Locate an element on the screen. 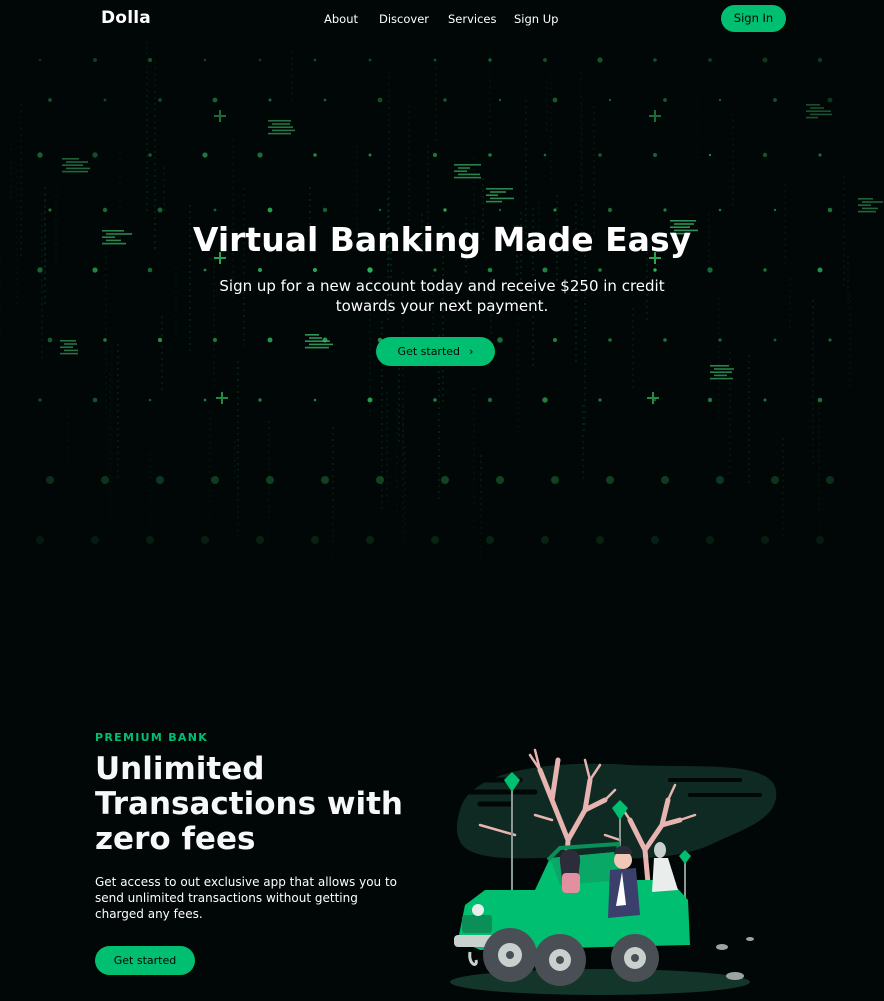 This screenshot has width=884, height=1001. nav-link-about: About is located at coordinates (341, 19).